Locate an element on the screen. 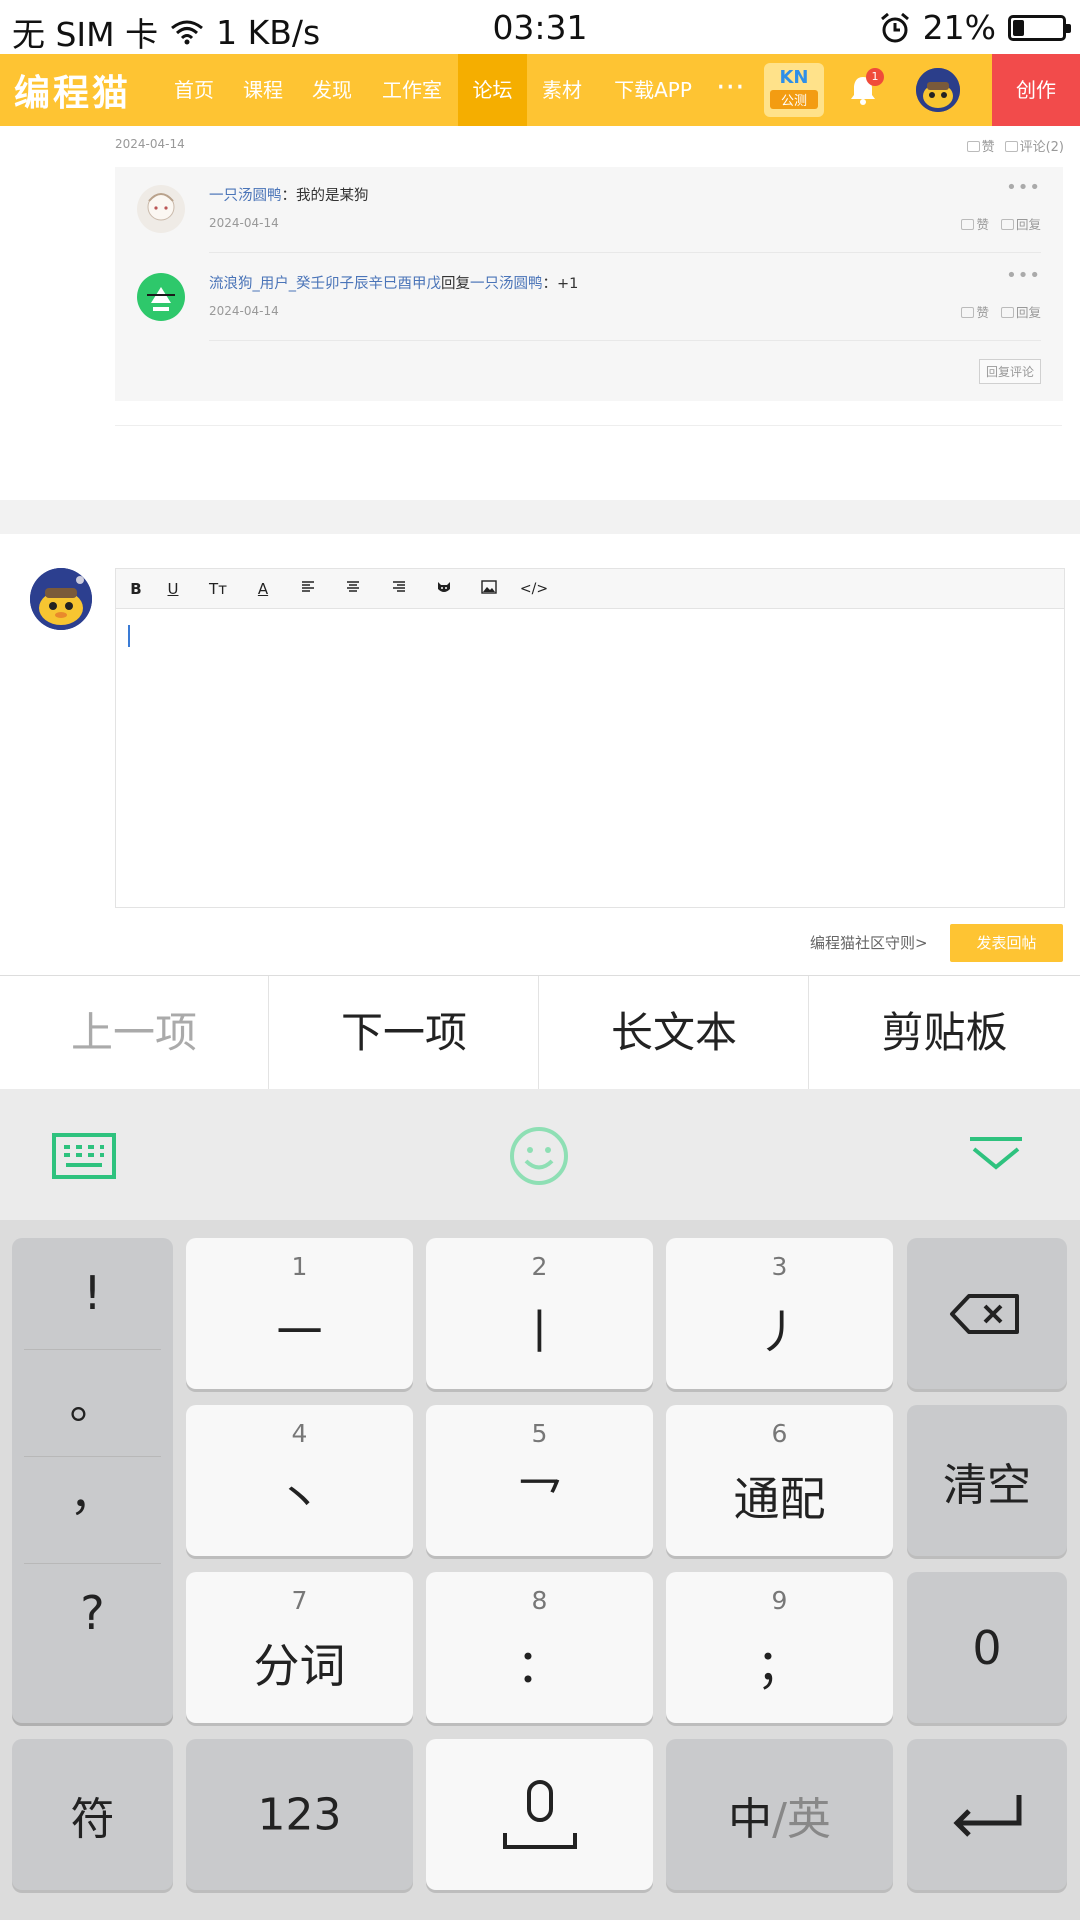  battery-percent: 21% is located at coordinates (959, 27).